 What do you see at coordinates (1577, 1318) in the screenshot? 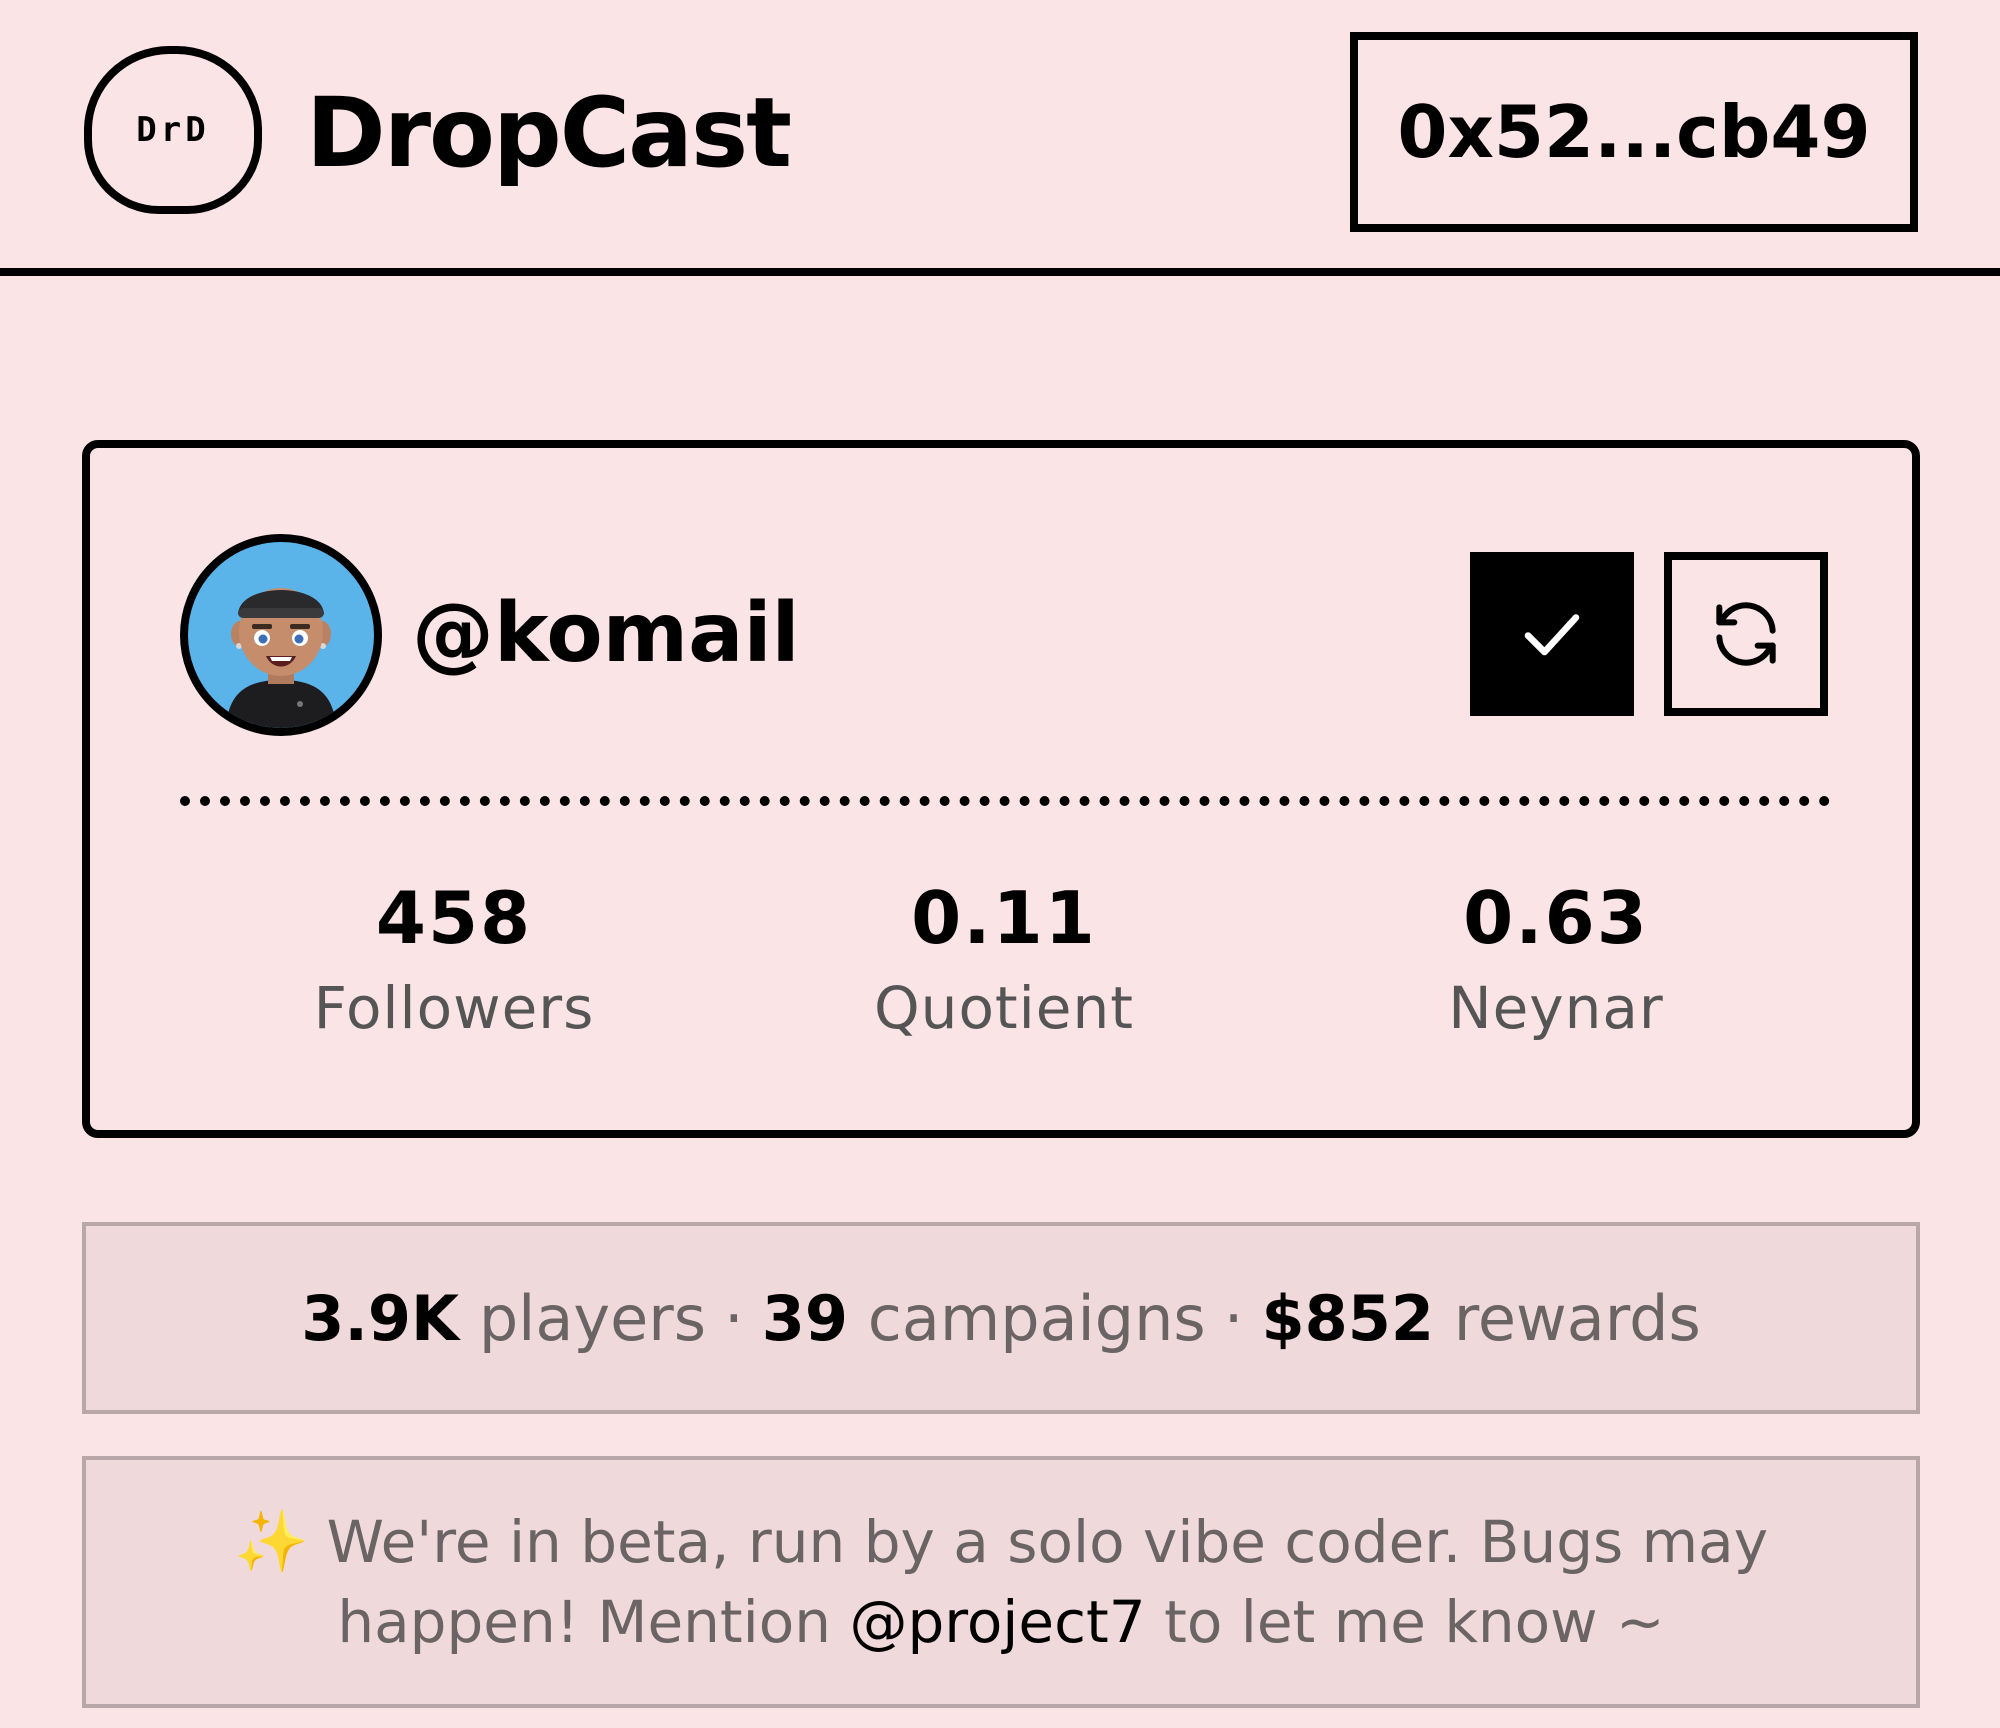
I see `rewards-label: rewards` at bounding box center [1577, 1318].